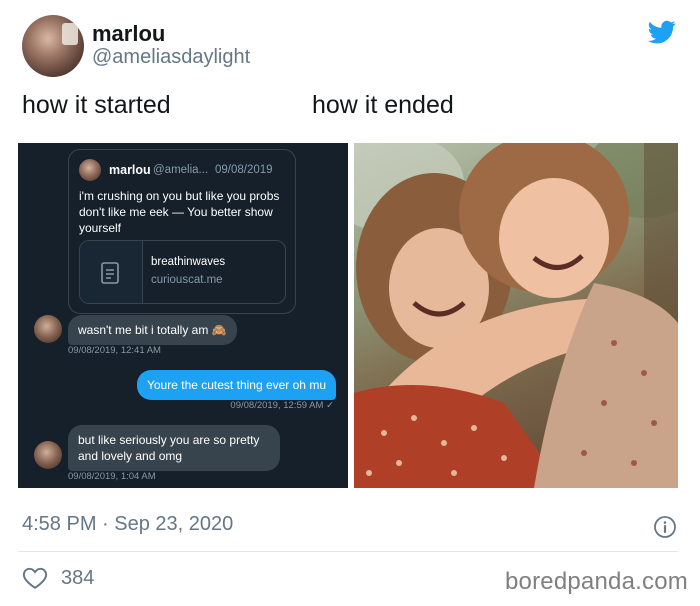 Image resolution: width=700 pixels, height=606 pixels. I want to click on footer-divider, so click(348, 551).